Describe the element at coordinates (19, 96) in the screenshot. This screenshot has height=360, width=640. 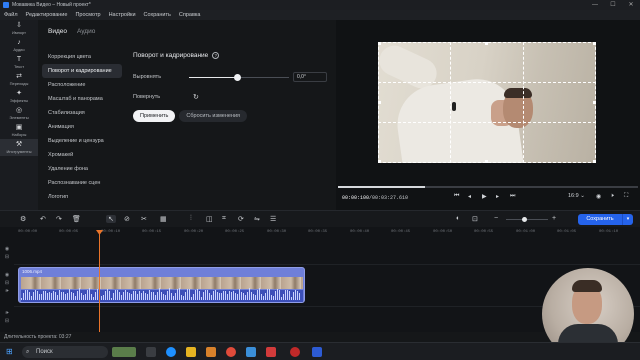
I see `tool-effects: ✦ Эффекты` at that location.